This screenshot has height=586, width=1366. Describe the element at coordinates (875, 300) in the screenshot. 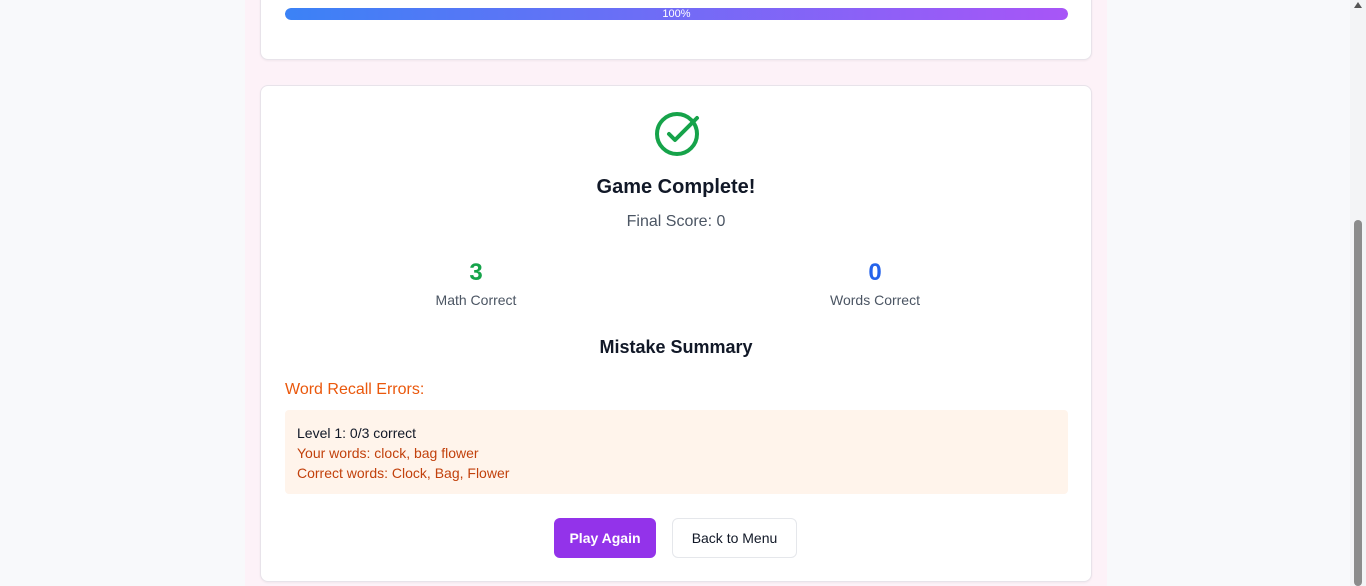

I see `words-correct-label: Words Correct` at that location.